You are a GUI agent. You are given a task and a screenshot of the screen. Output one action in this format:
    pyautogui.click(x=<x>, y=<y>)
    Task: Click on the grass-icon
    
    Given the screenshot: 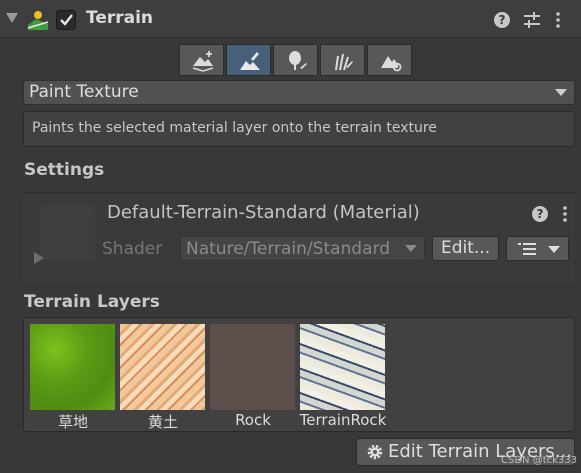 What is the action you would take?
    pyautogui.click(x=344, y=62)
    